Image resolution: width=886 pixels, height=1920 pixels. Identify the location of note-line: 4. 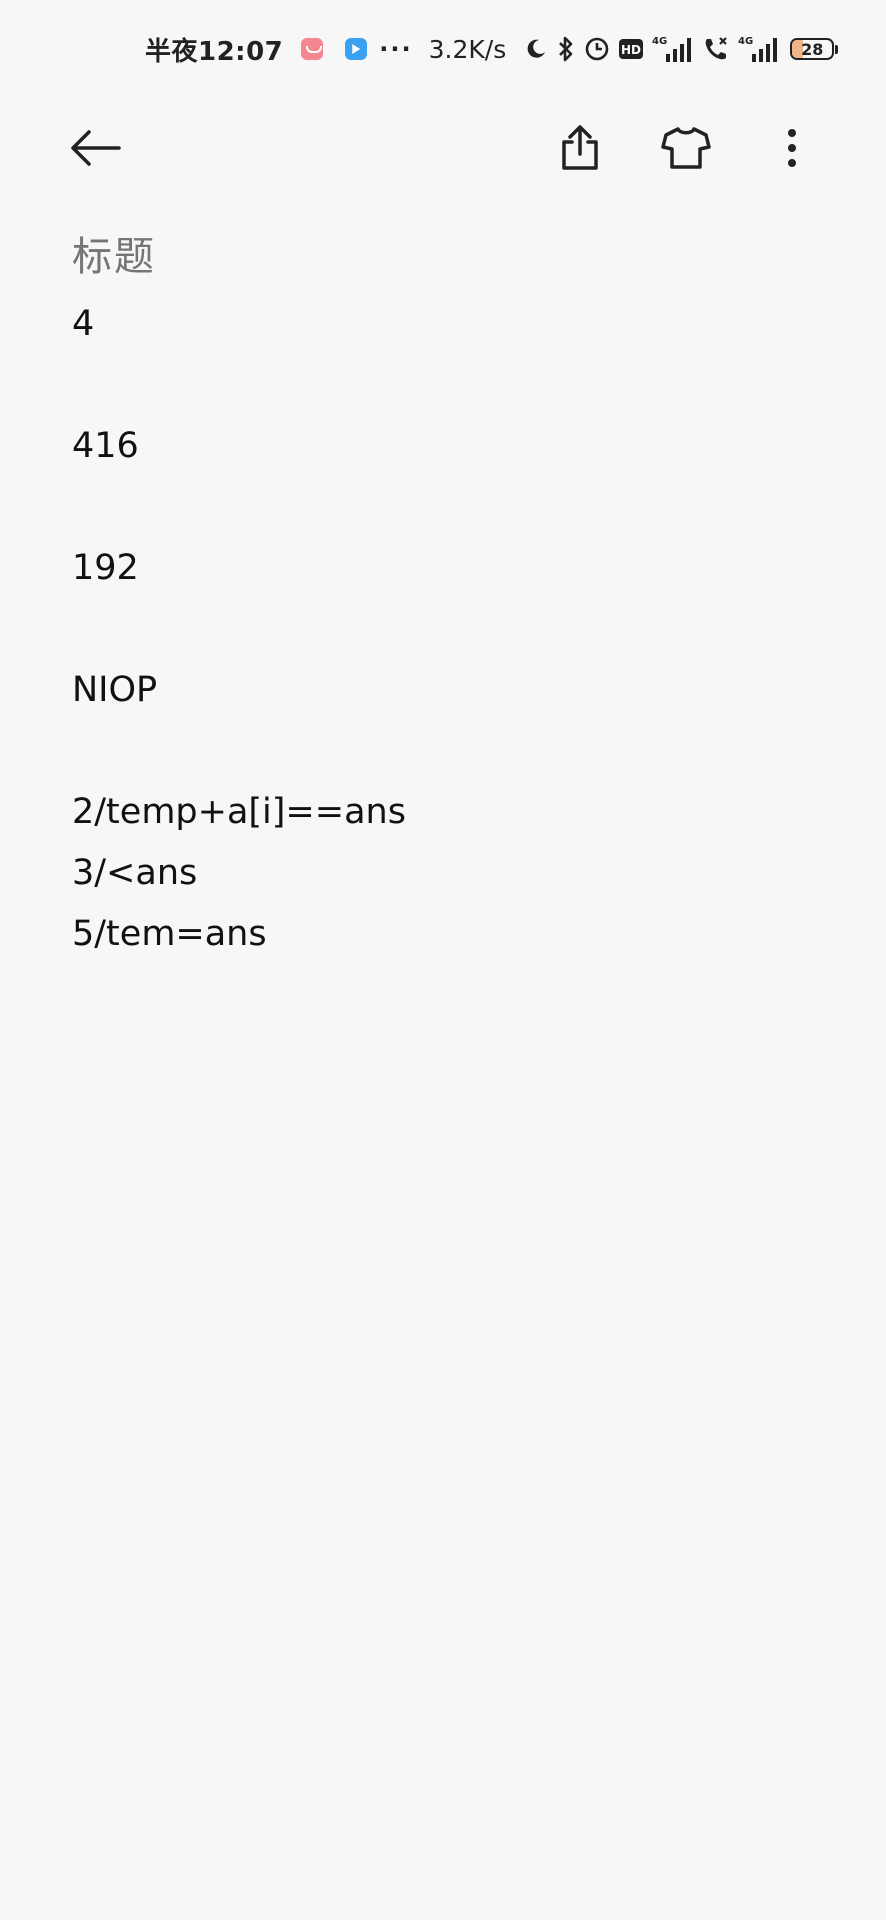
(83, 324).